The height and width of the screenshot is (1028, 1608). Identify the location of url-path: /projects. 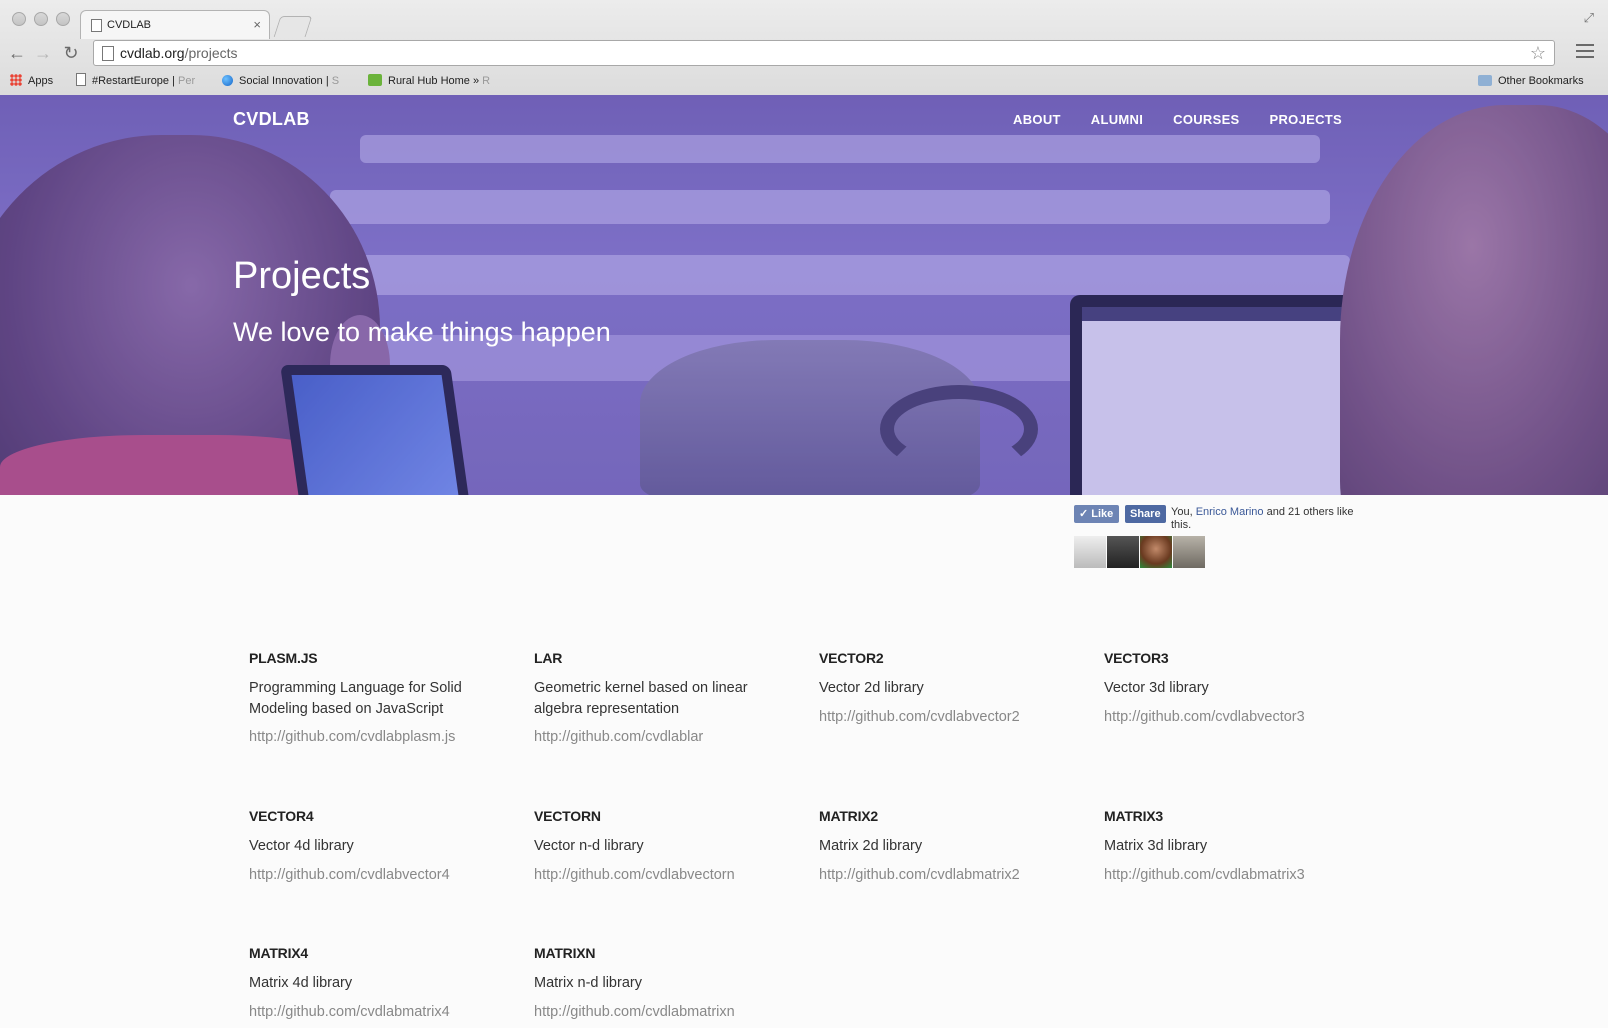
(211, 53).